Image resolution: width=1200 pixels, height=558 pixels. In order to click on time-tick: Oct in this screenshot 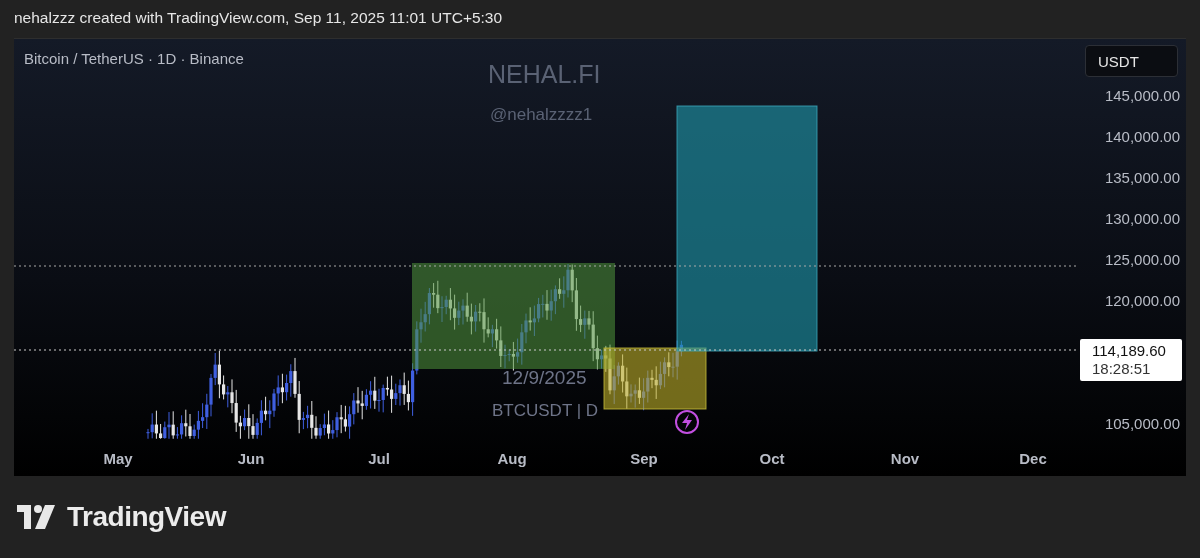, I will do `click(772, 458)`.